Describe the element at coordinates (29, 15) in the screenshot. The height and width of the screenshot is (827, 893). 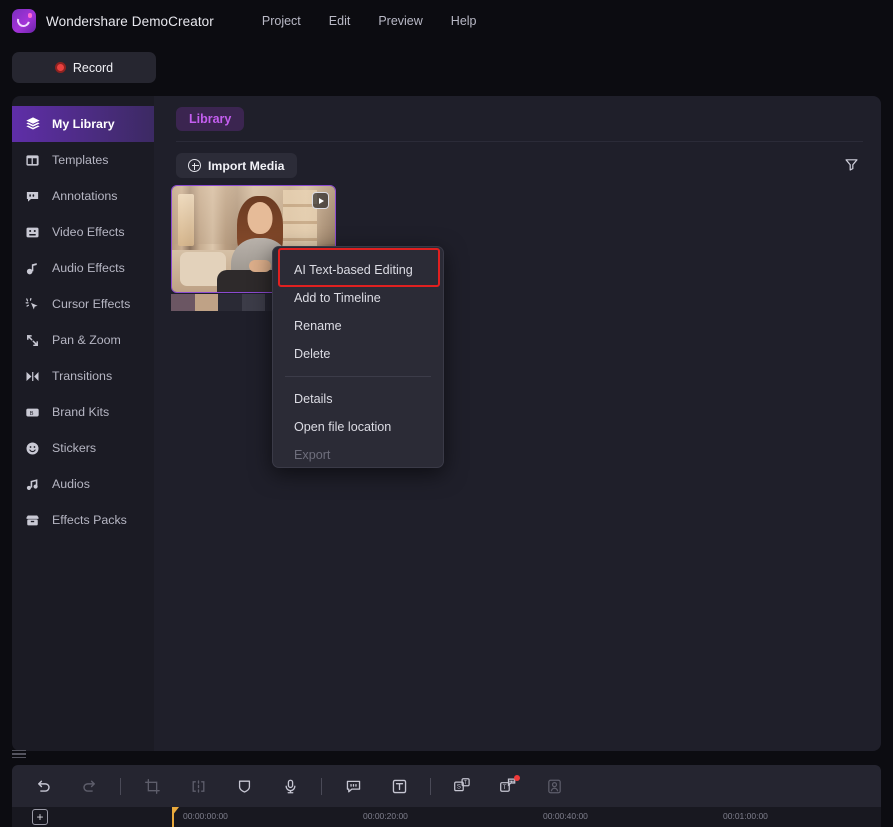
I see `logo-dot` at that location.